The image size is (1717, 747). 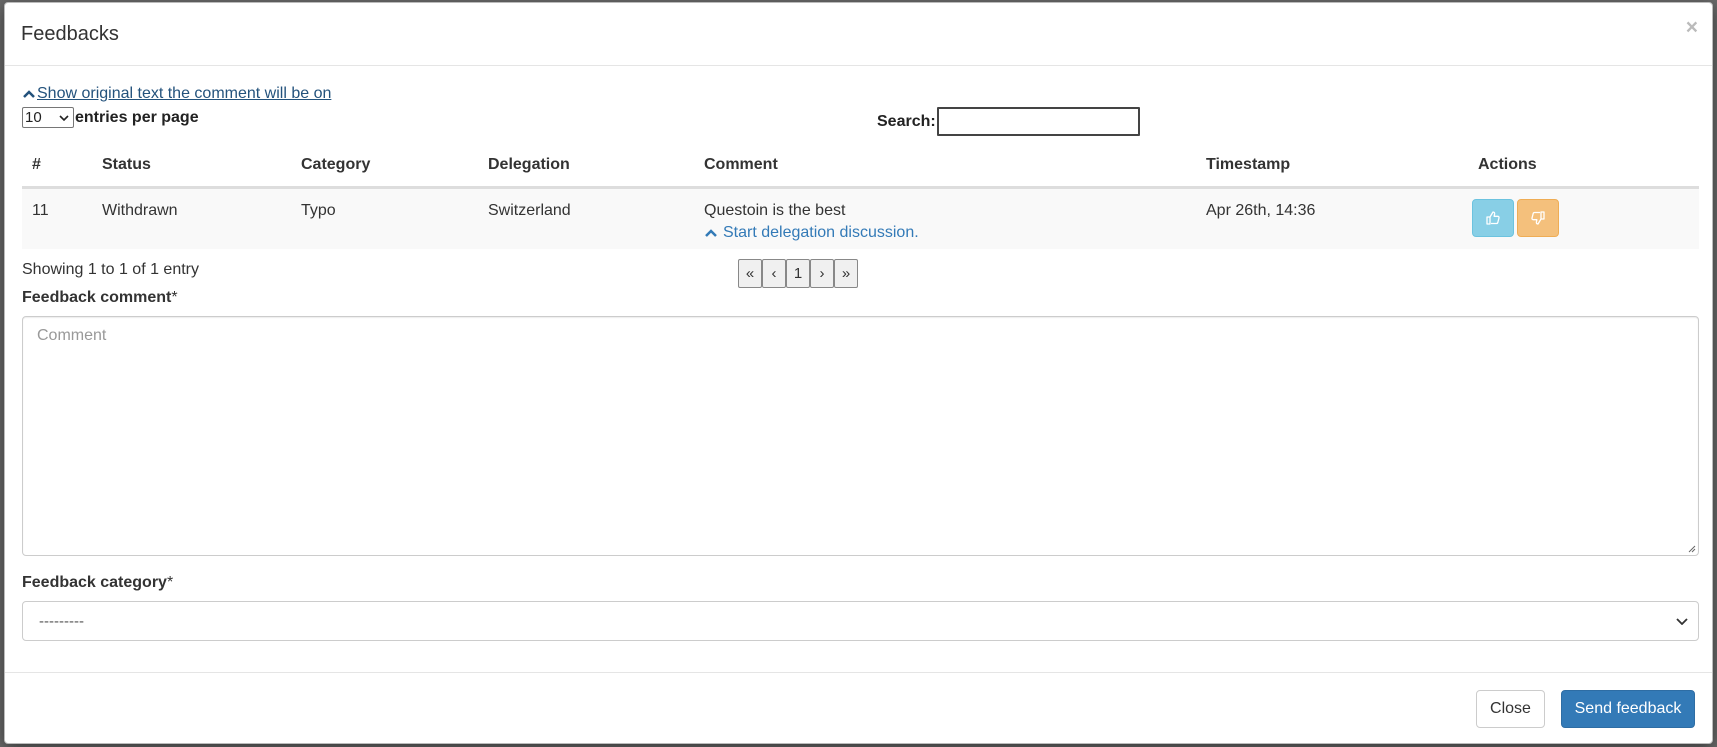 What do you see at coordinates (1692, 27) in the screenshot?
I see `close-icon: ×` at bounding box center [1692, 27].